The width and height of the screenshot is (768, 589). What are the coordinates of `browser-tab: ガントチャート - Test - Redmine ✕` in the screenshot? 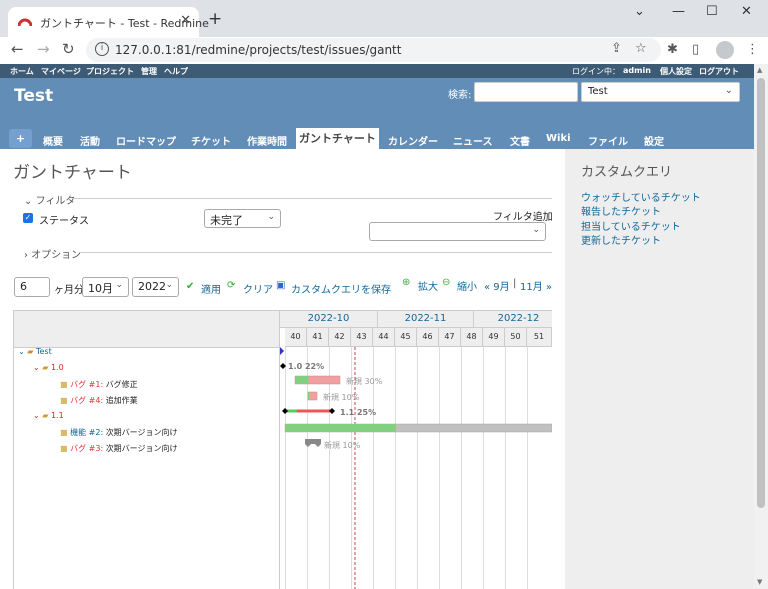 It's located at (108, 22).